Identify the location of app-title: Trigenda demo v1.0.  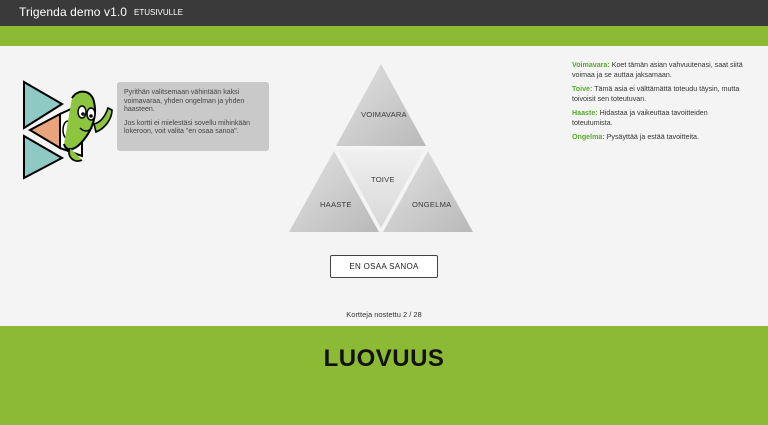
(73, 12).